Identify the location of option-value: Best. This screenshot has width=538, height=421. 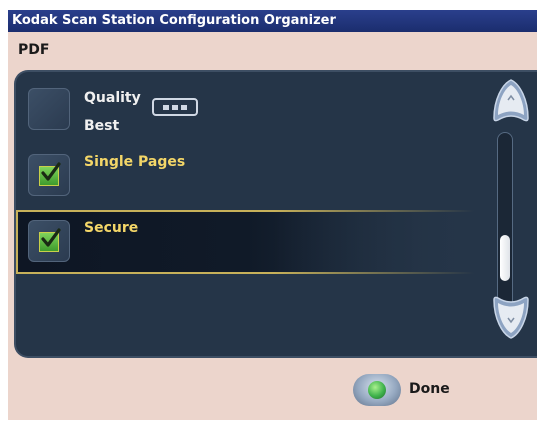
(102, 126).